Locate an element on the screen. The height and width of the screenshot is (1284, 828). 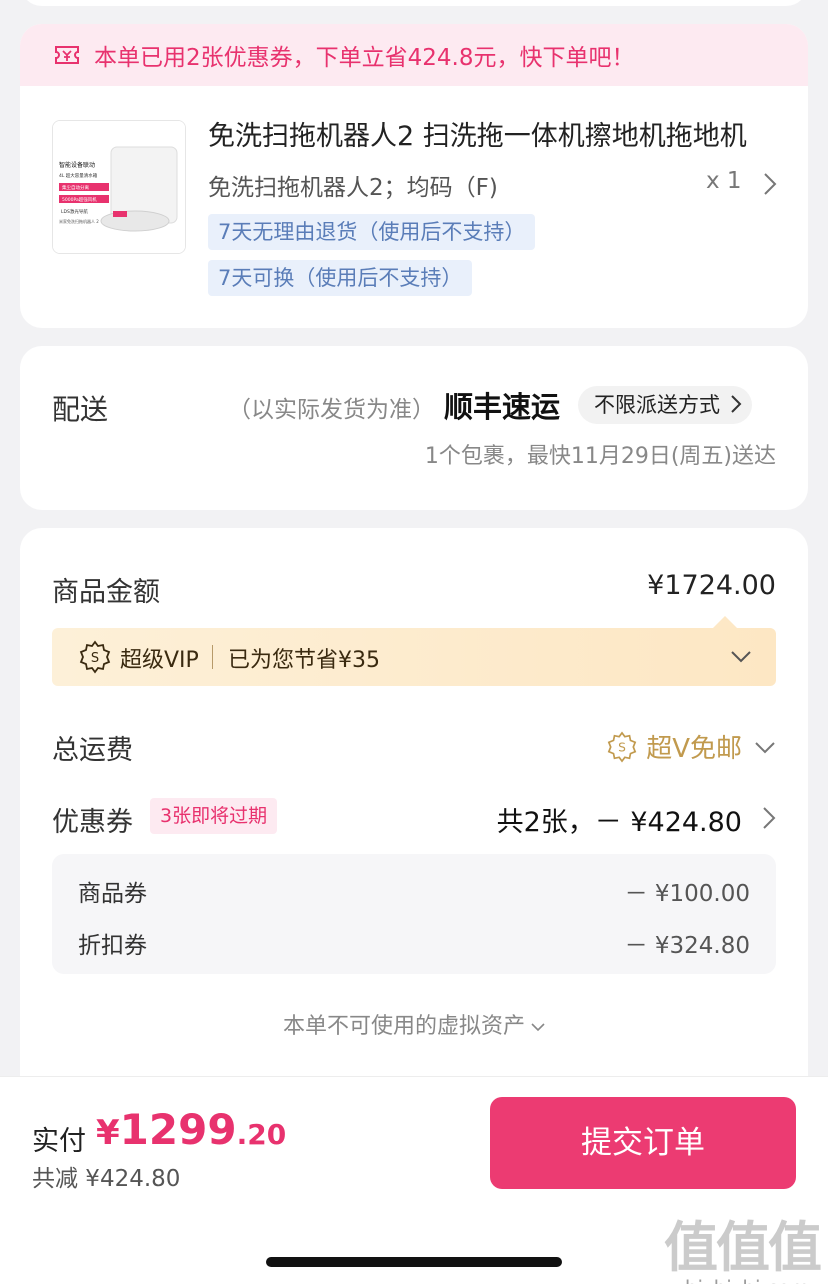
thumb-line: 米家免洗扫拖机器人 2 is located at coordinates (79, 221).